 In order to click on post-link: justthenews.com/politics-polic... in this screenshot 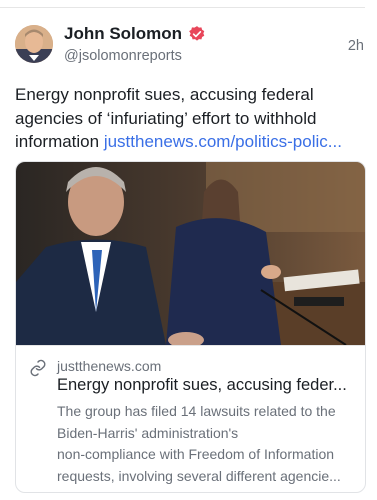, I will do `click(223, 141)`.